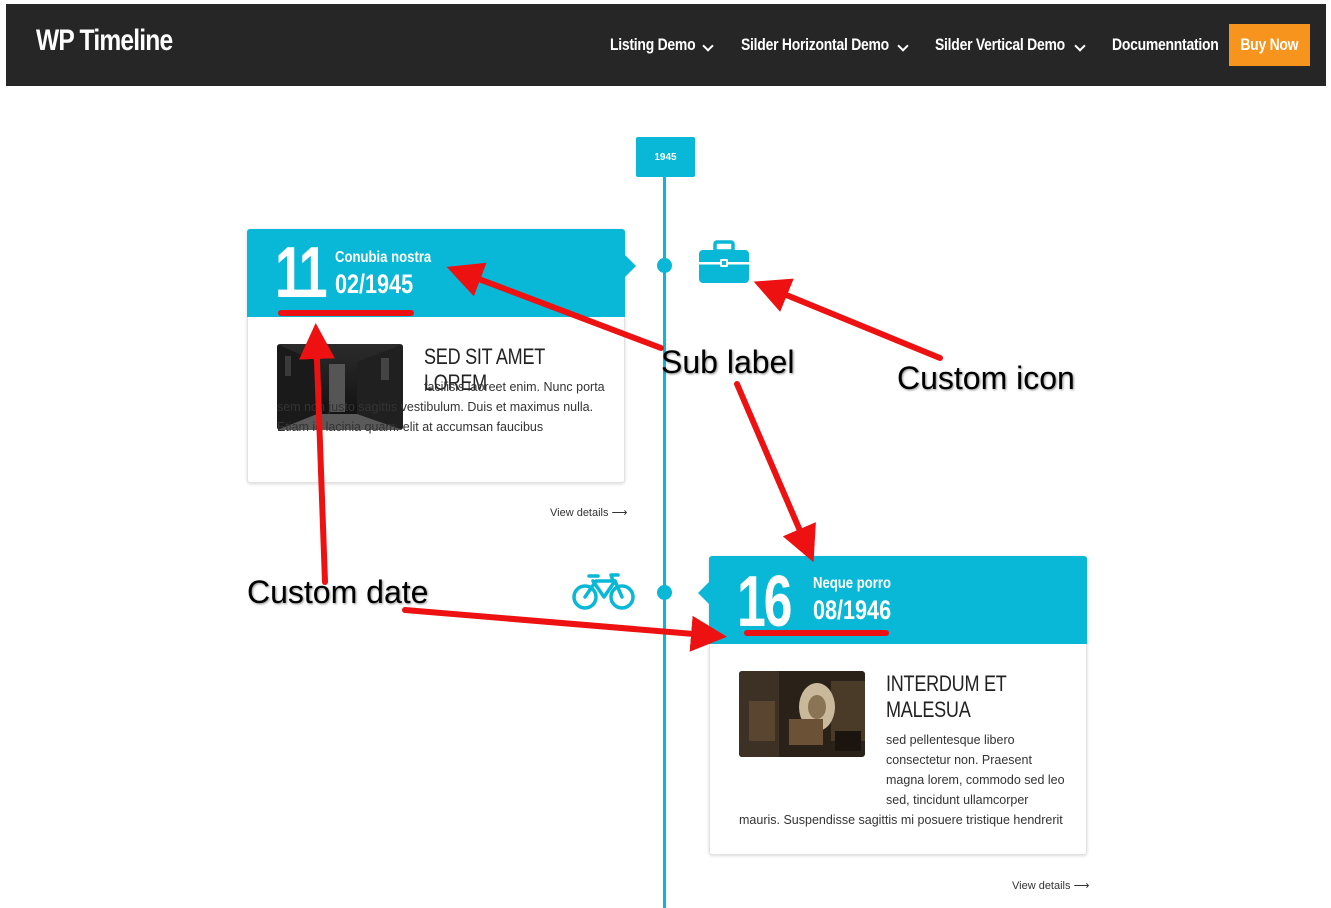  Describe the element at coordinates (1165, 45) in the screenshot. I see `nav-documentation: Documenntation` at that location.